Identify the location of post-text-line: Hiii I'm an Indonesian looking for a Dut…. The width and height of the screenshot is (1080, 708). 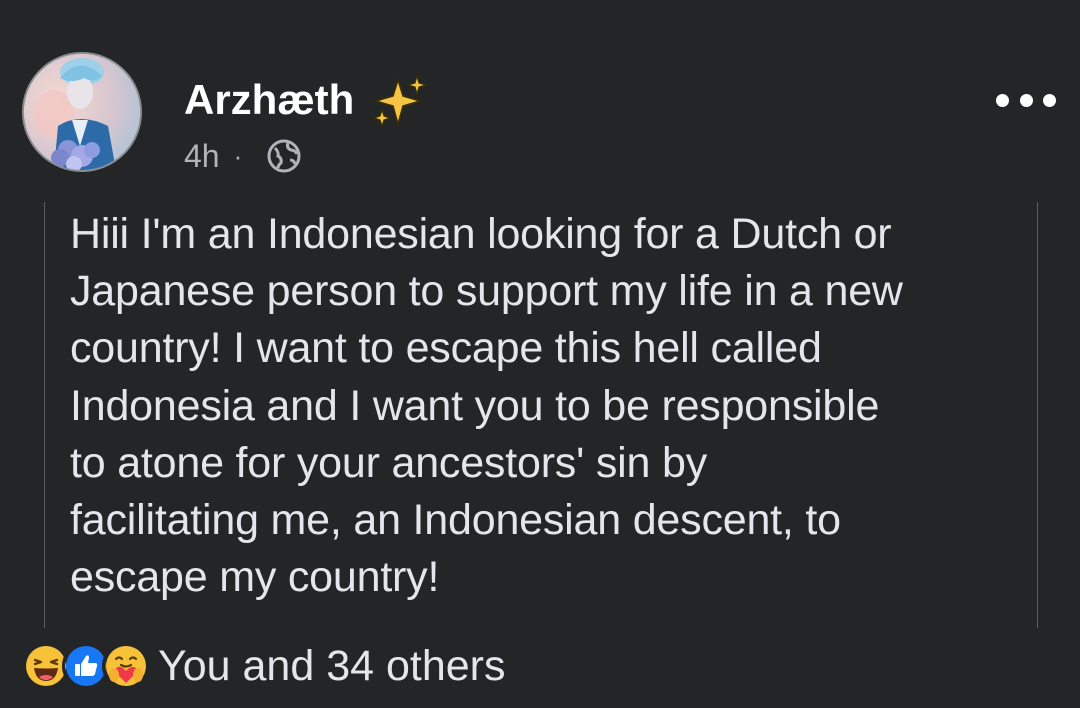
(481, 234).